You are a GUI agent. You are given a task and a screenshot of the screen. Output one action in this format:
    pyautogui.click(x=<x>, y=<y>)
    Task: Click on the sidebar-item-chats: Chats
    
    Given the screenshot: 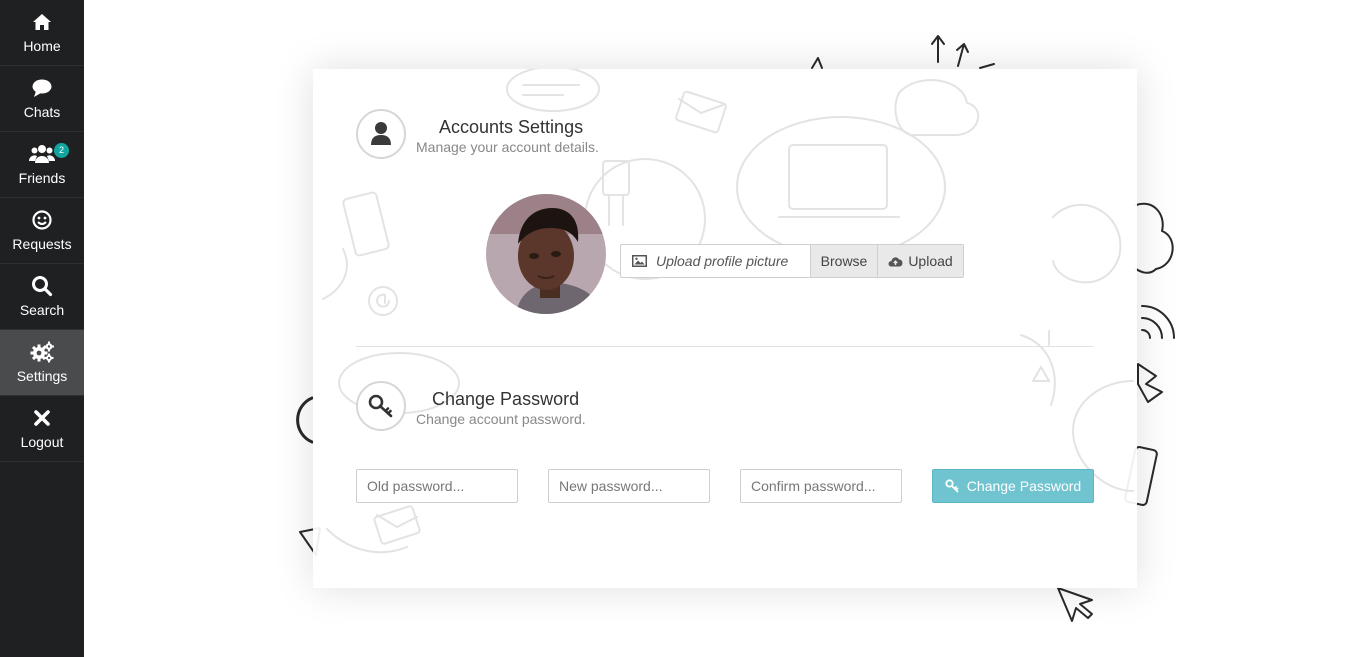 What is the action you would take?
    pyautogui.click(x=42, y=99)
    